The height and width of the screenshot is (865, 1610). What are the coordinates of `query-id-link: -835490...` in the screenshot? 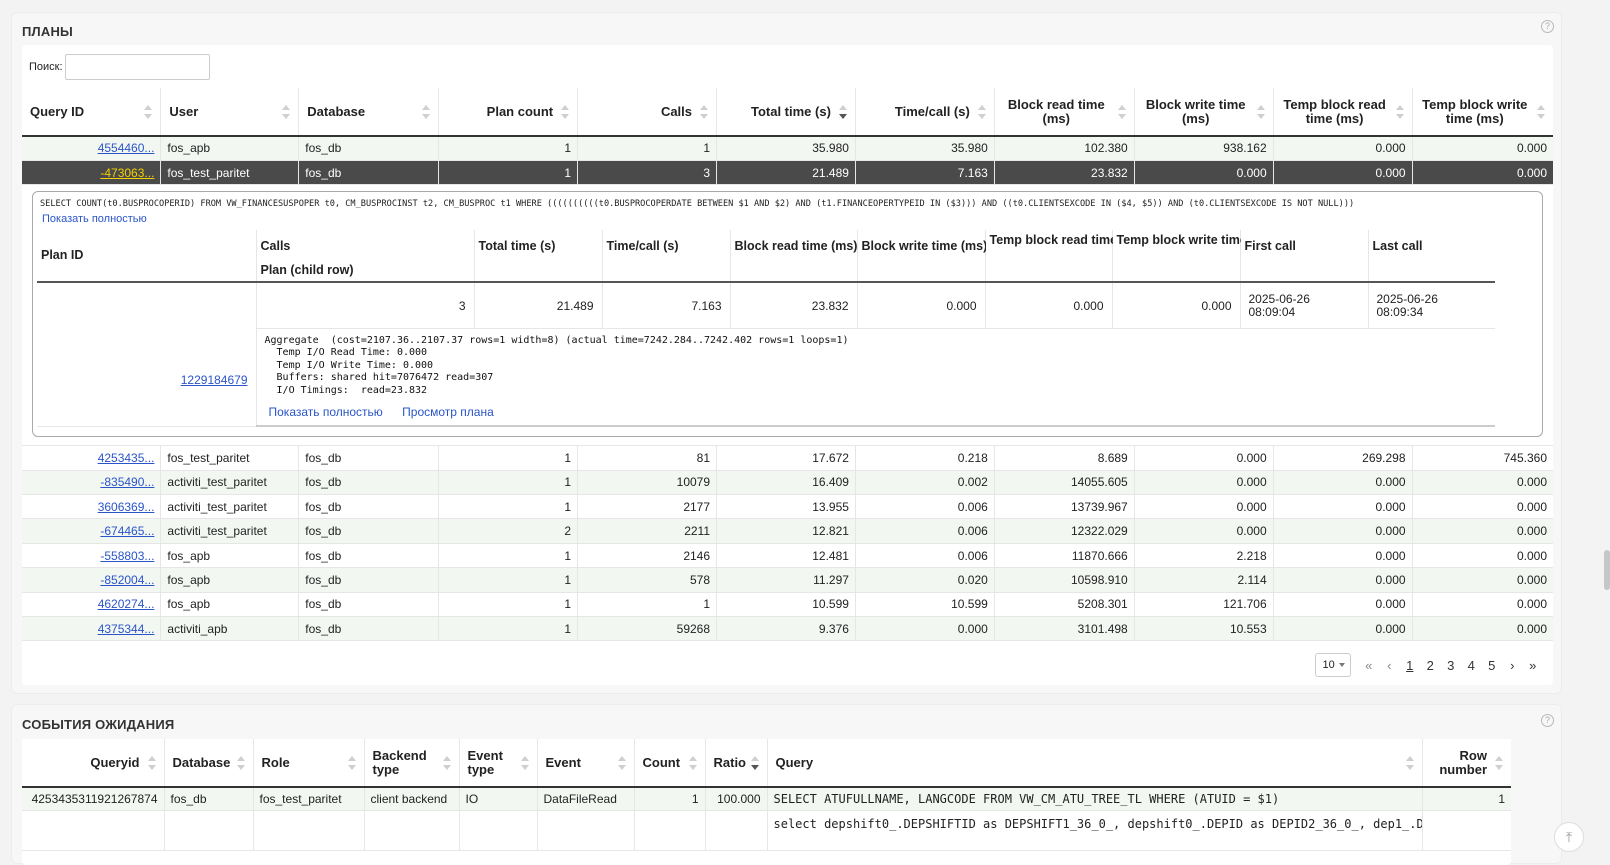 It's located at (127, 482).